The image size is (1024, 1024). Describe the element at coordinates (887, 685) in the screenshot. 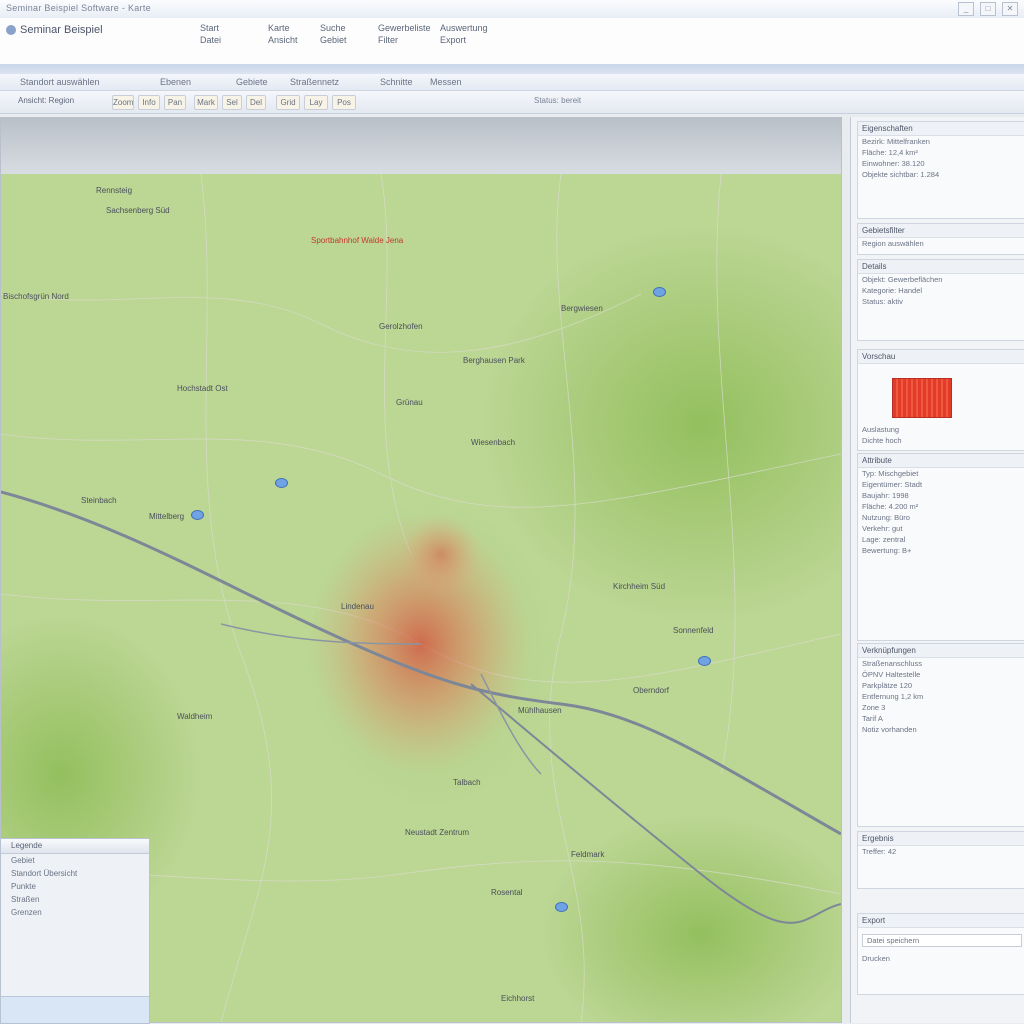

I see `section-row: Parkplätze 120` at that location.